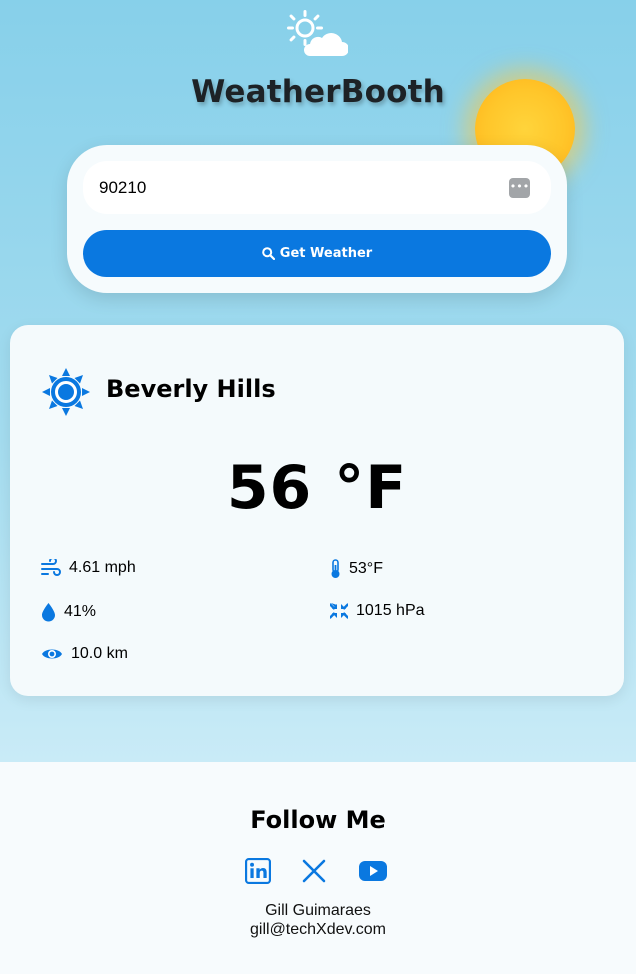 Image resolution: width=636 pixels, height=974 pixels. Describe the element at coordinates (339, 611) in the screenshot. I see `compress-icon` at that location.